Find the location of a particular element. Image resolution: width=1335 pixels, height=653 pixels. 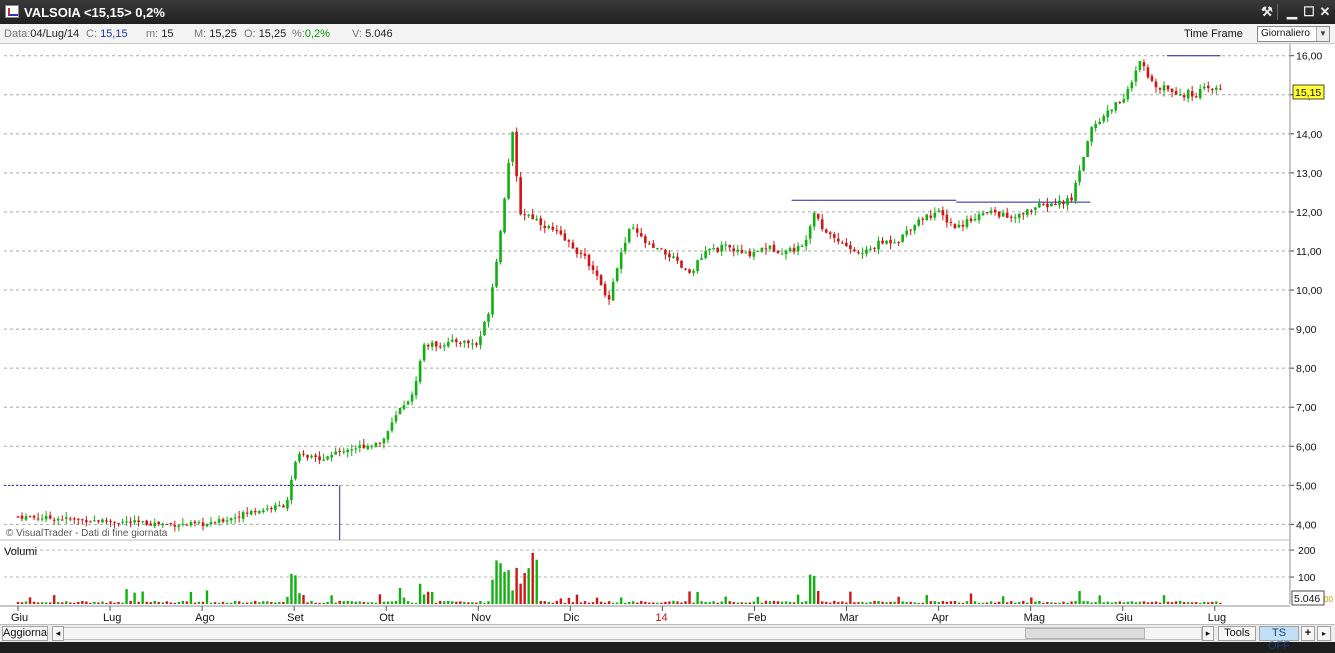

ts-off-button: TS OFF is located at coordinates (1279, 639).